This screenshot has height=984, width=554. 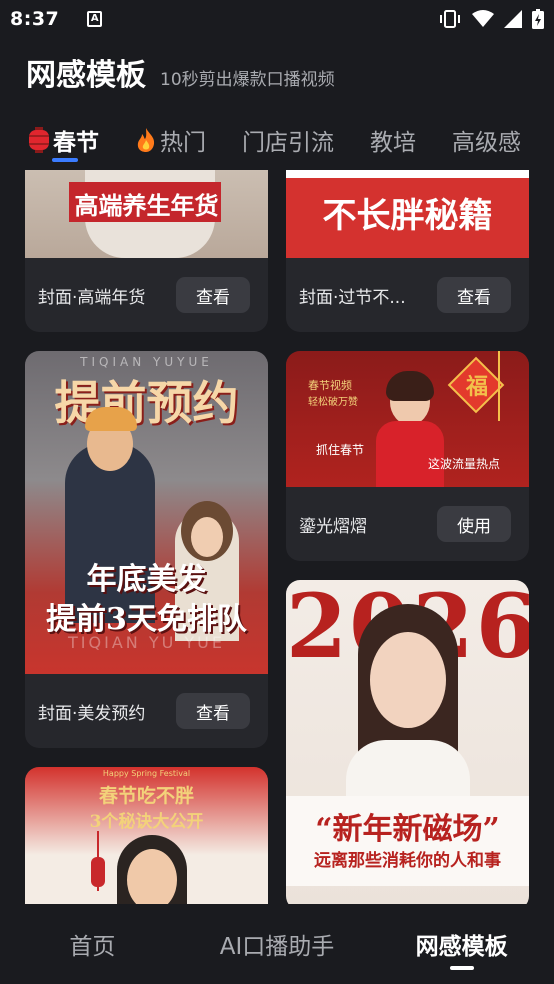 I want to click on nav-active-indicator, so click(x=461, y=968).